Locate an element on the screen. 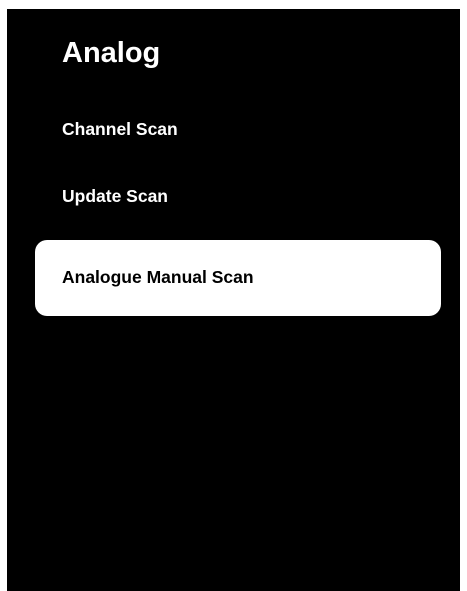  menu-item-channel-scan: Channel Scan is located at coordinates (120, 129).